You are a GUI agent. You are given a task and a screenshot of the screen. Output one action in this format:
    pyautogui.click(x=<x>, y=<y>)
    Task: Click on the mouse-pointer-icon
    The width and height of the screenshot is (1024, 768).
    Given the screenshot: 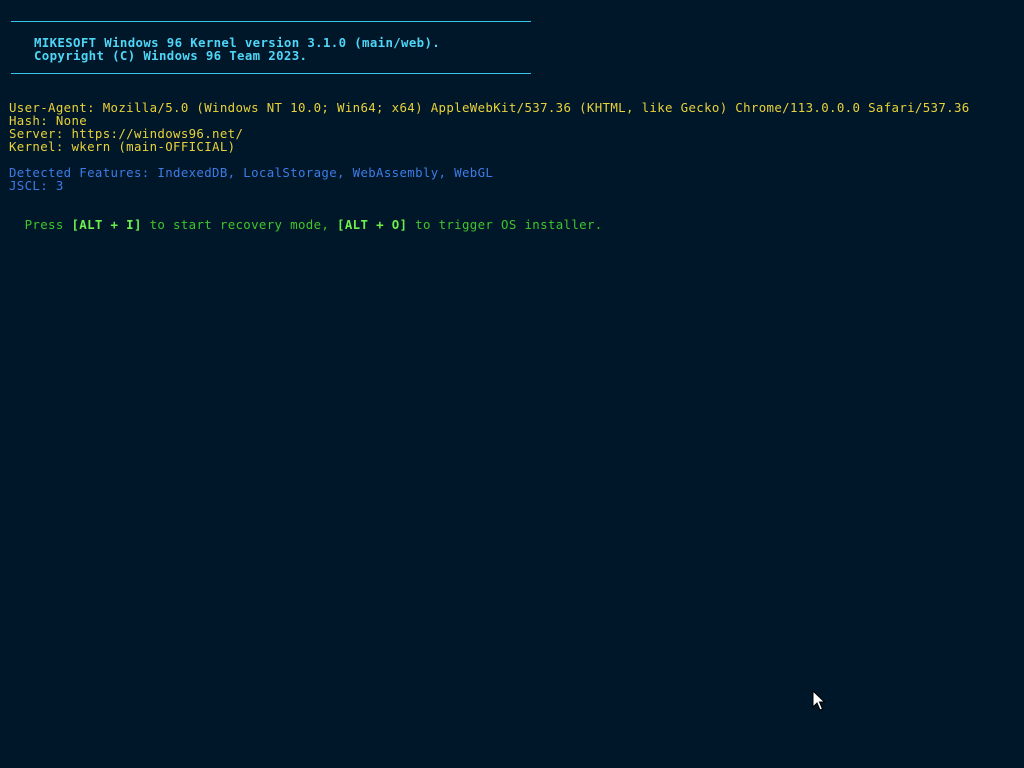 What is the action you would take?
    pyautogui.click(x=819, y=700)
    